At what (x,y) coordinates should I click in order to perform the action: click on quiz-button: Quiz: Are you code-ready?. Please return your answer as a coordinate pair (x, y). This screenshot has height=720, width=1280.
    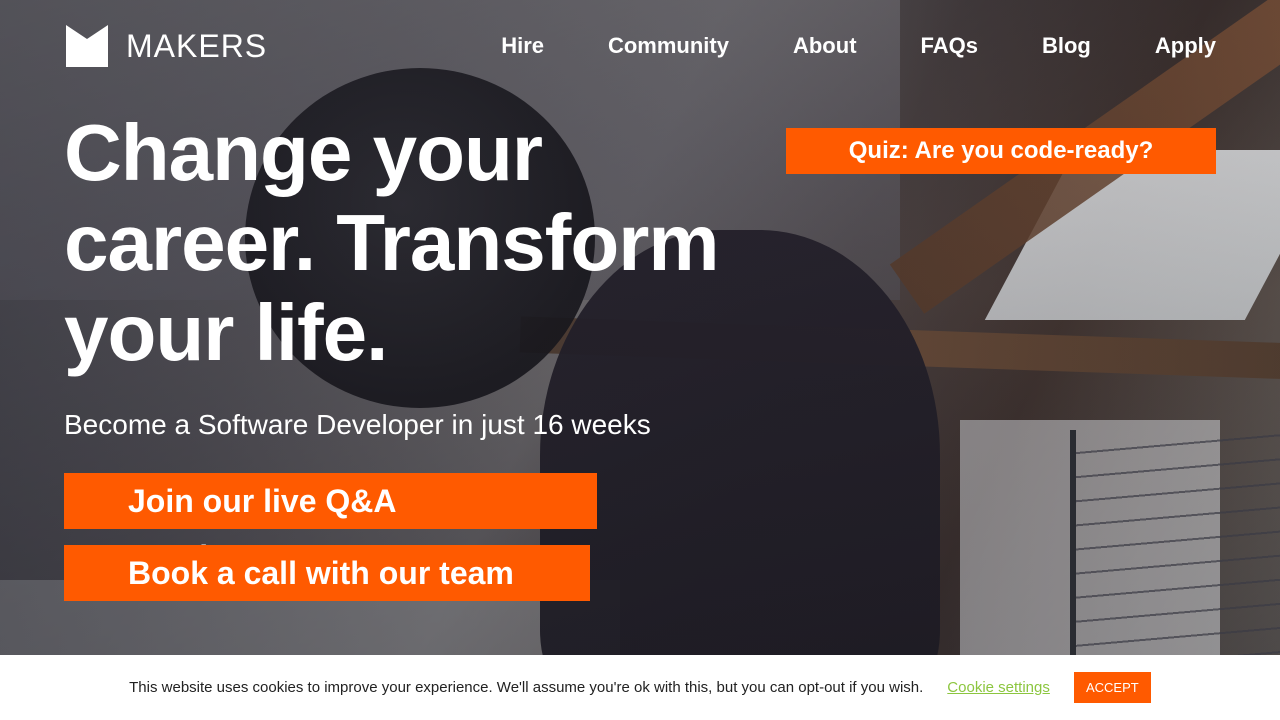
    Looking at the image, I should click on (1001, 151).